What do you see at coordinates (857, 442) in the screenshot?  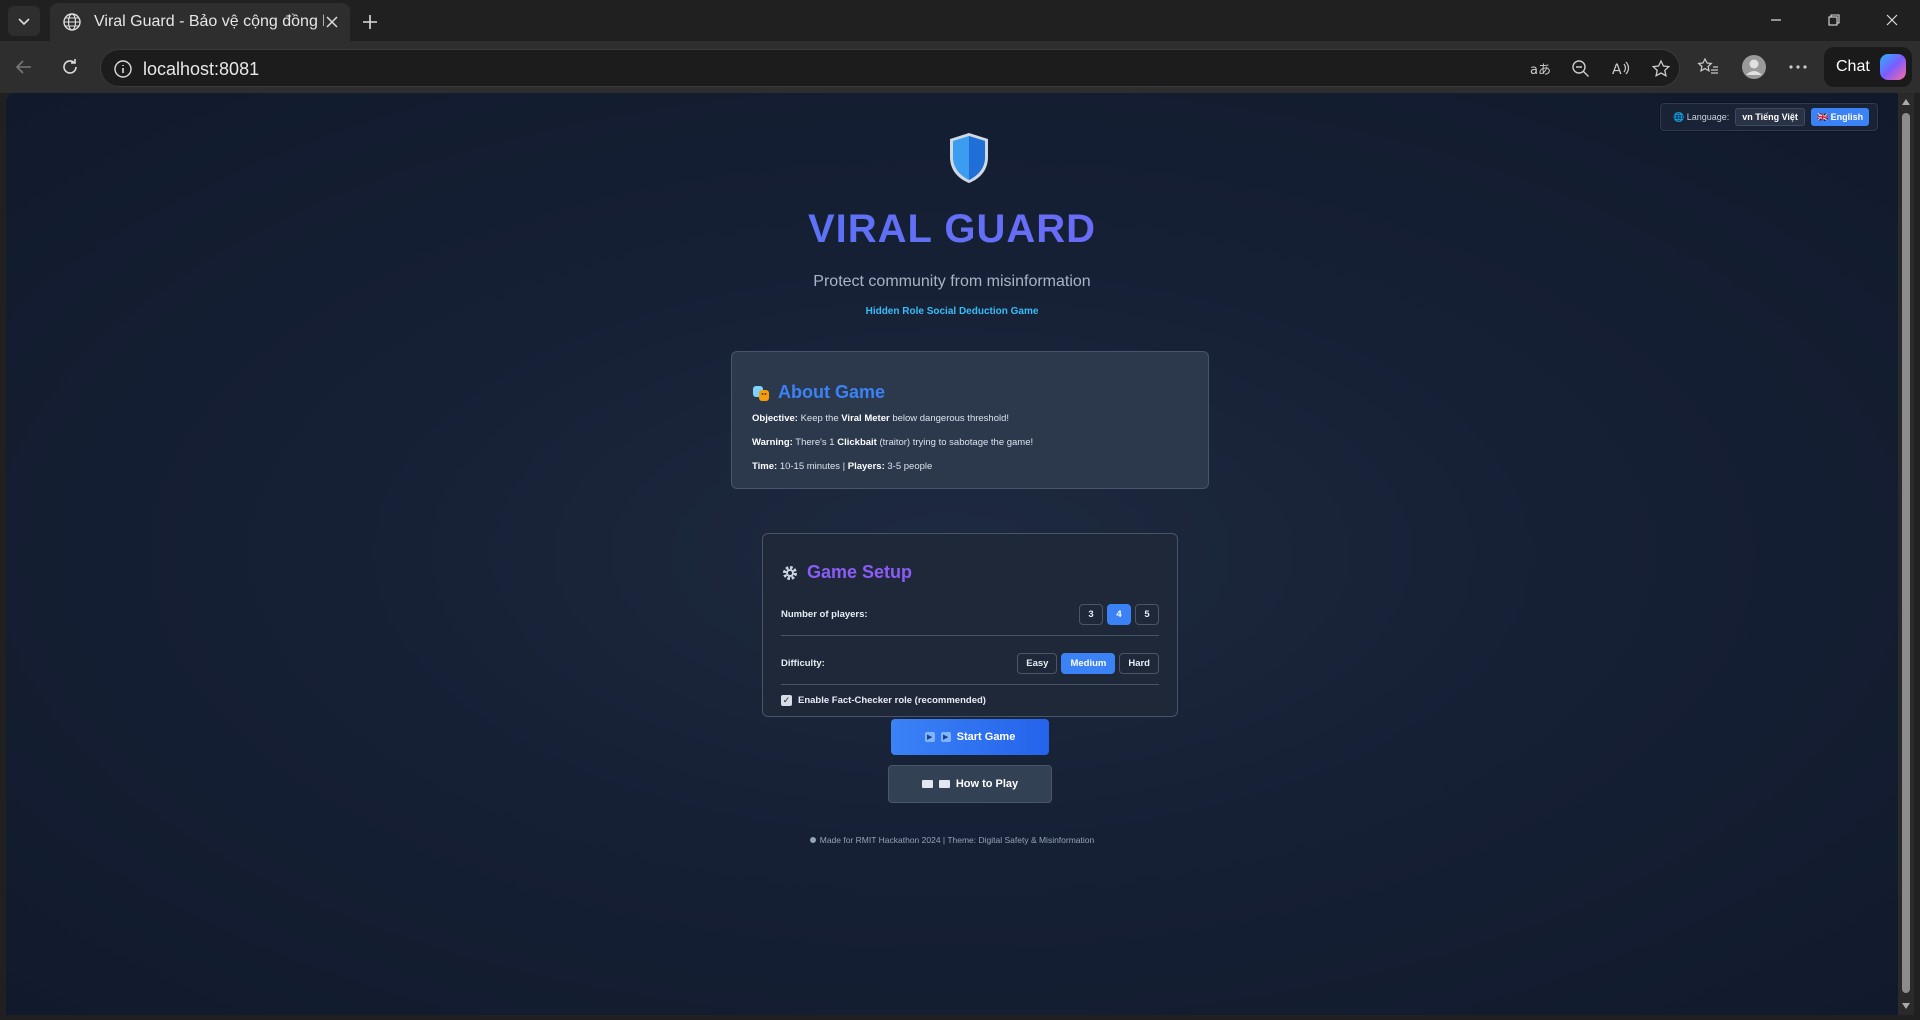 I see `clickbait-text: Clickbait` at bounding box center [857, 442].